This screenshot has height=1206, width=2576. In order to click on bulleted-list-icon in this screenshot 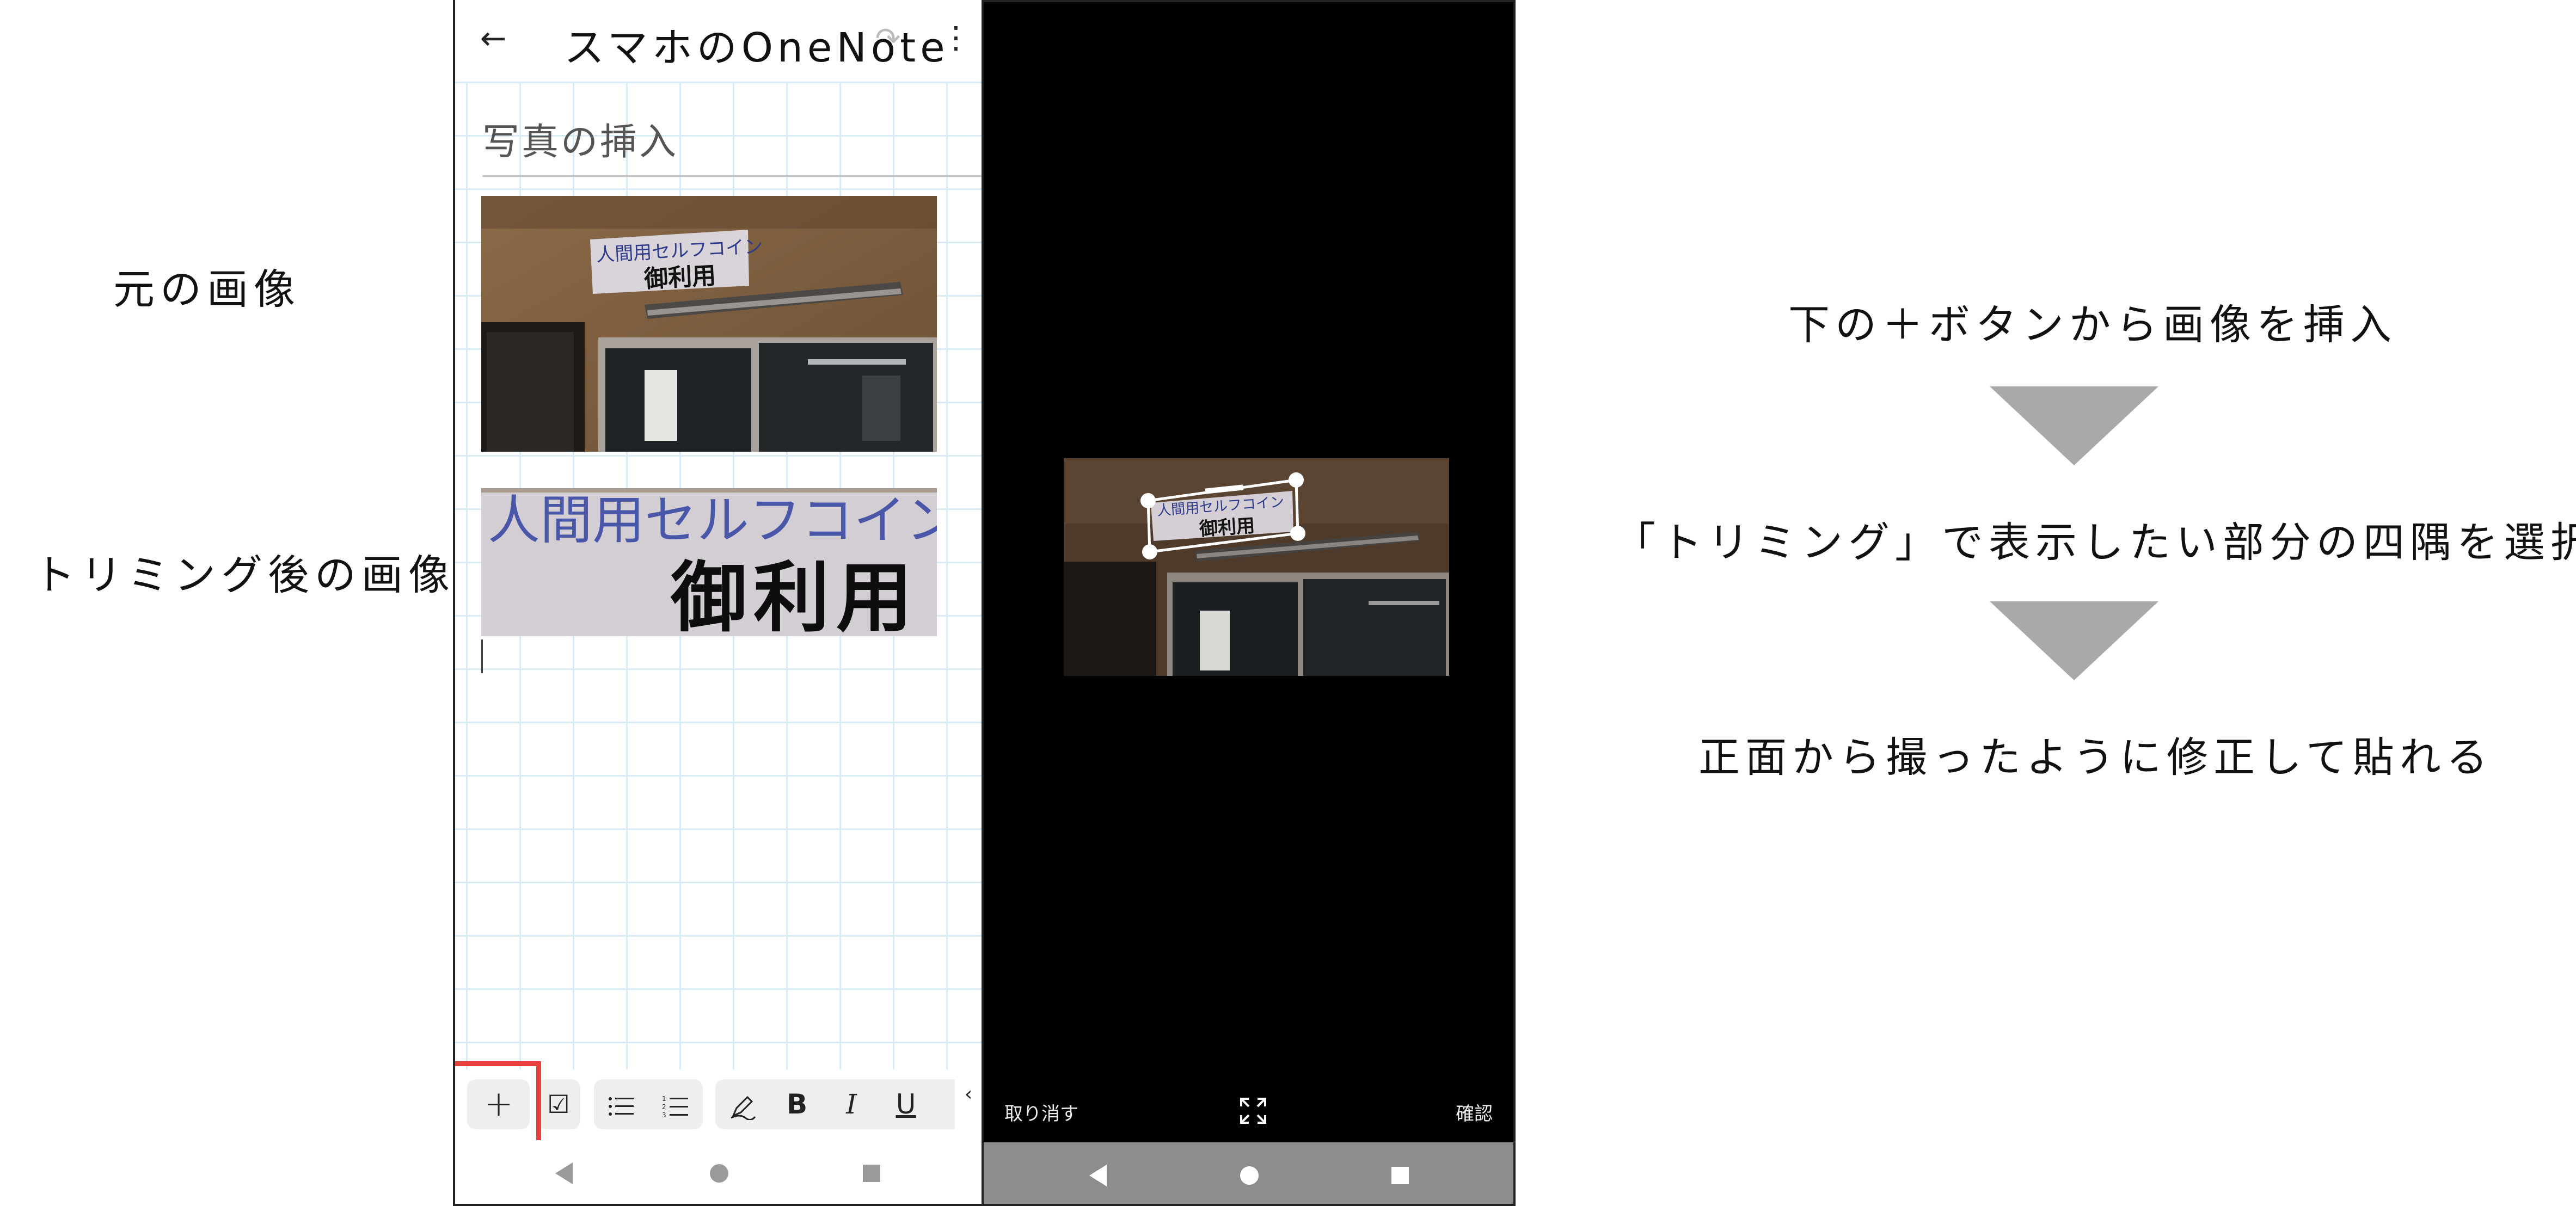, I will do `click(621, 1104)`.